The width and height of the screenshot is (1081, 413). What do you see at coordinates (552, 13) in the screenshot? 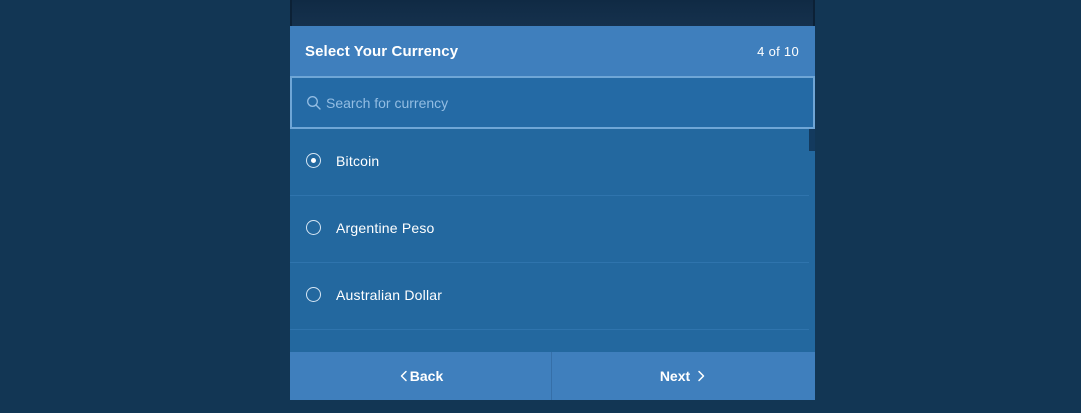
I see `top-strip` at bounding box center [552, 13].